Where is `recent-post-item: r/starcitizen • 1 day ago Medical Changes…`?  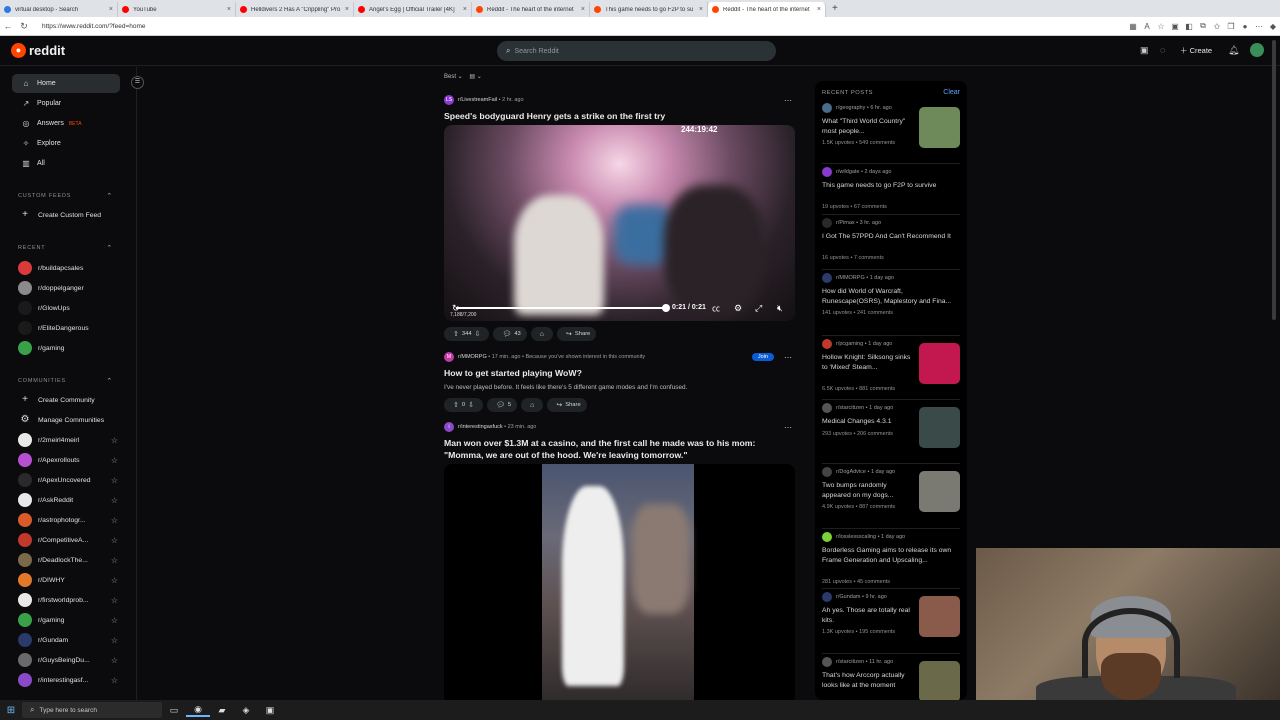
recent-post-item: r/starcitizen • 1 day ago Medical Changes… is located at coordinates (891, 433).